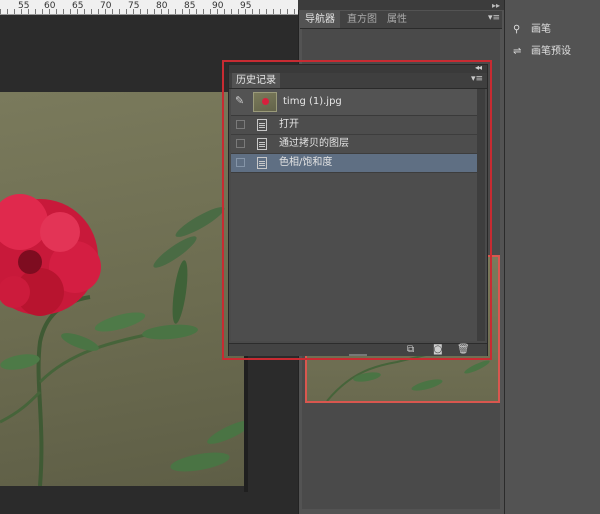 The height and width of the screenshot is (514, 600). What do you see at coordinates (354, 163) in the screenshot?
I see `history-step-selected: 色相/饱和度` at bounding box center [354, 163].